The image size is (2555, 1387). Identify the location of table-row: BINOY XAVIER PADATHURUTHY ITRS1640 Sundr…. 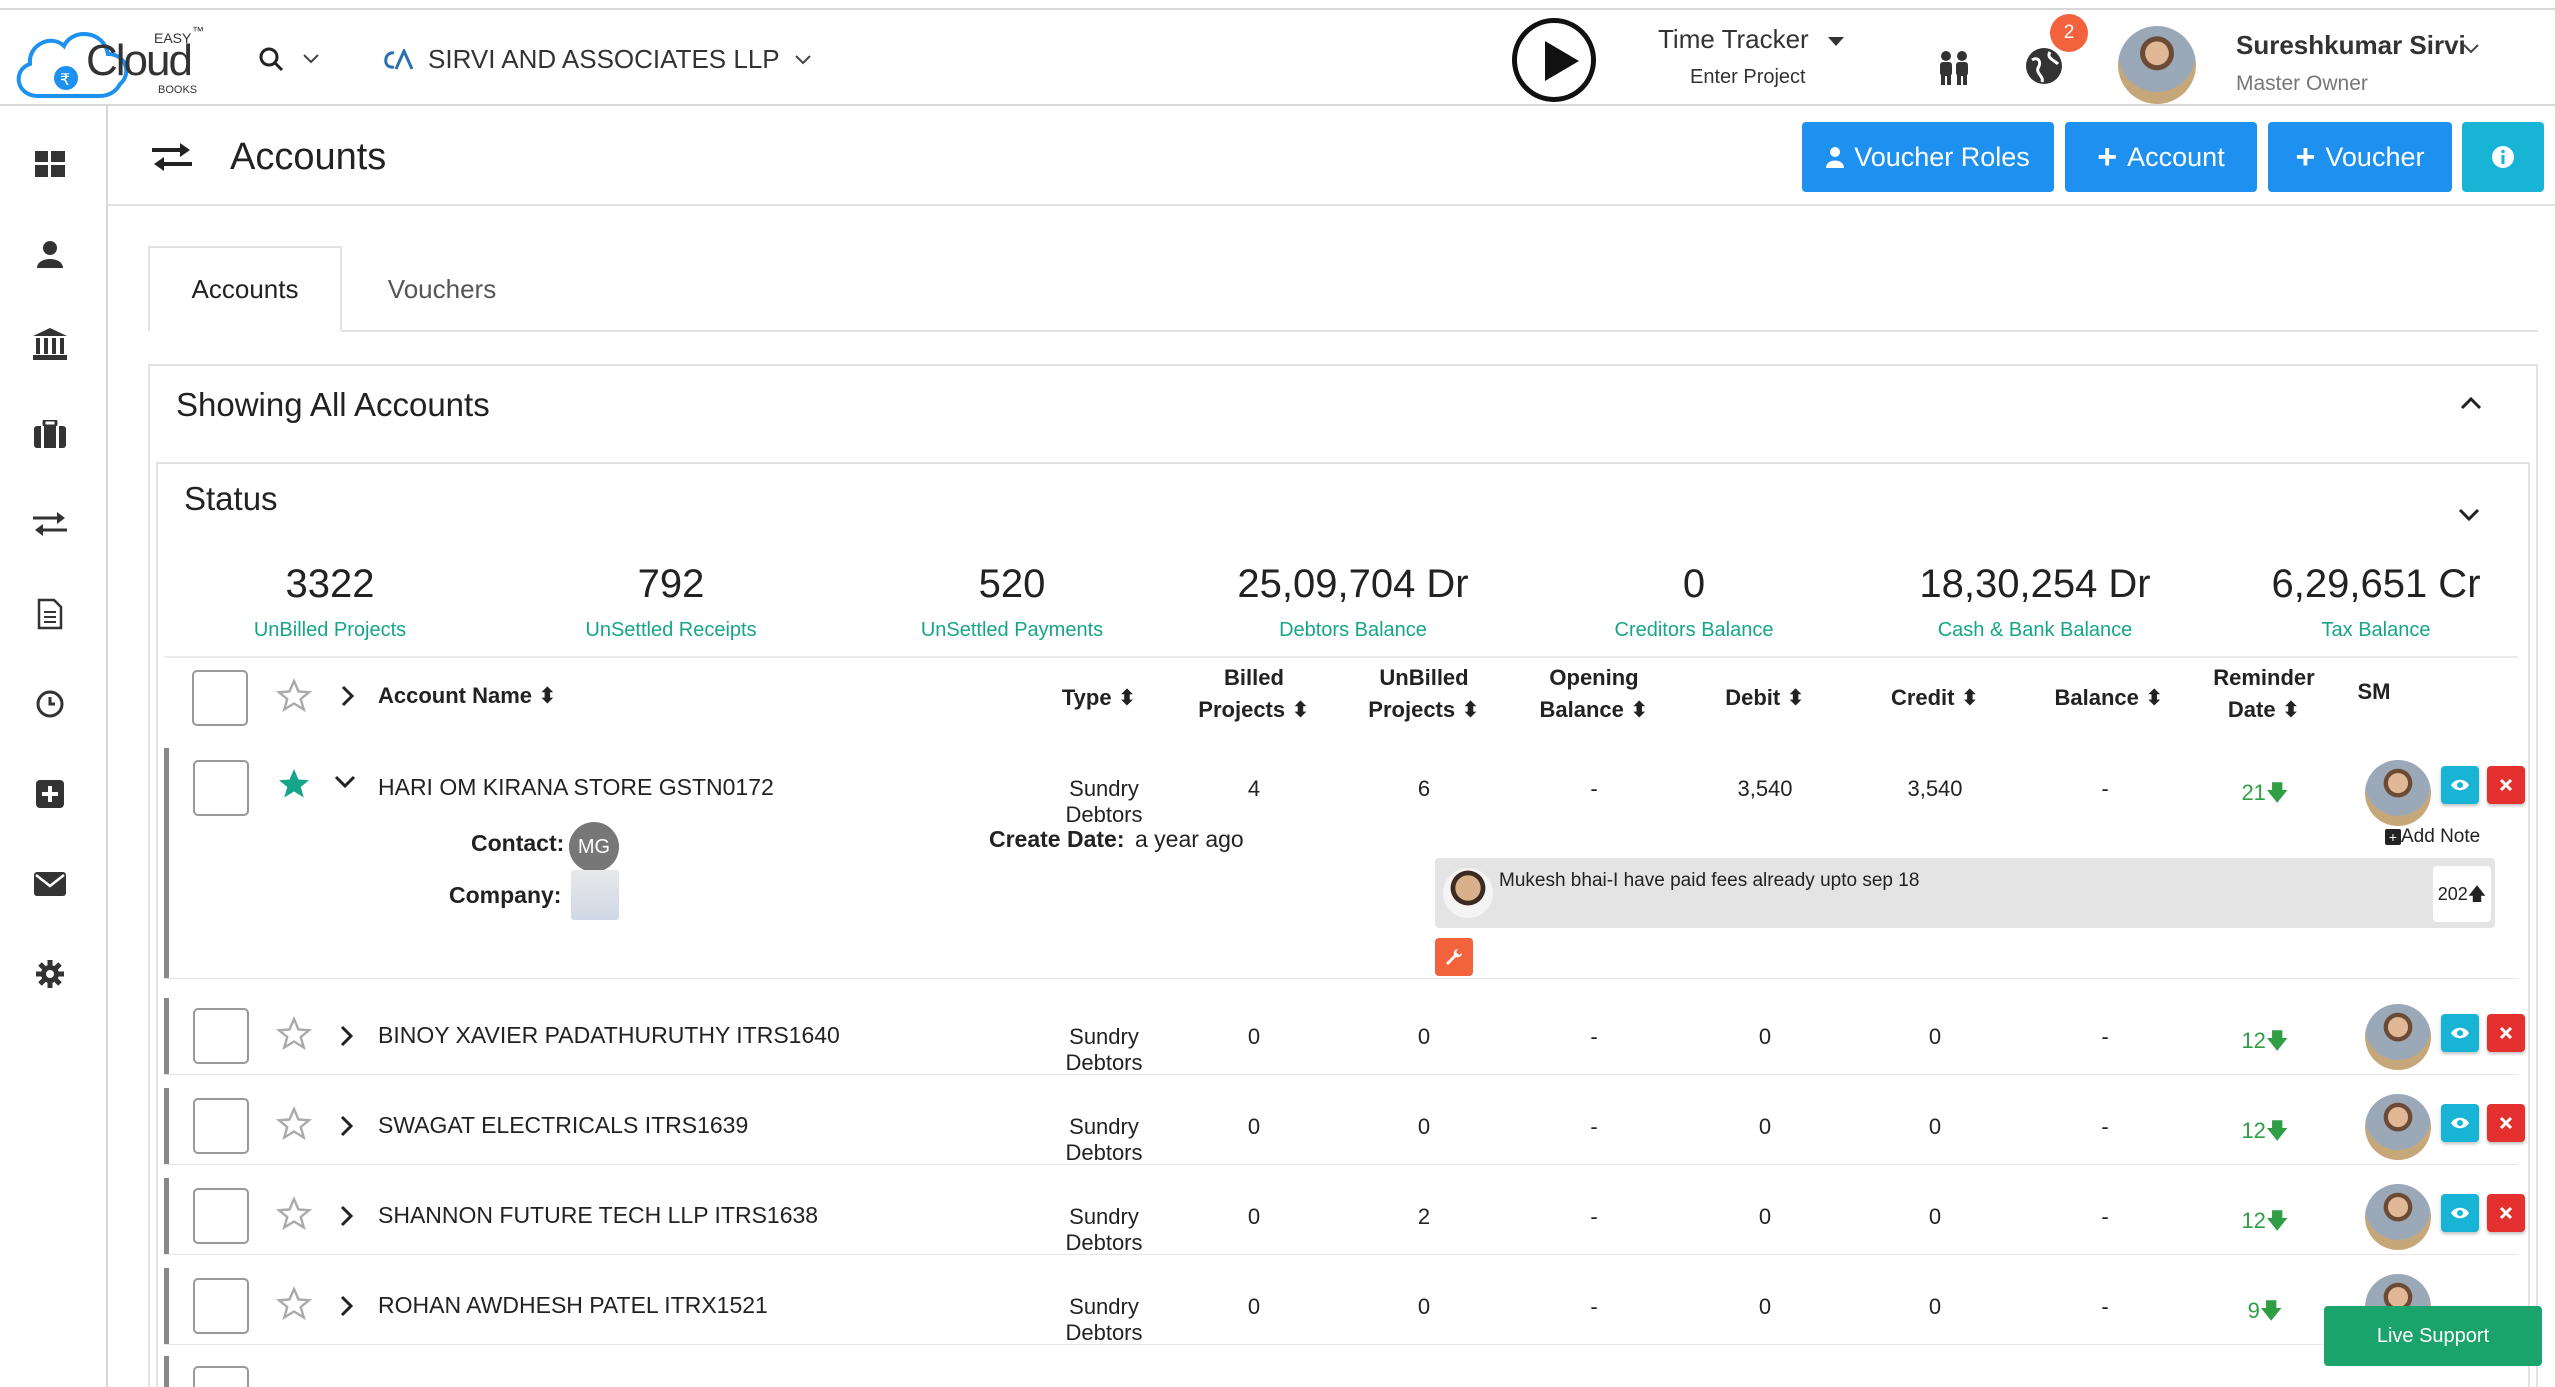
(1344, 1036).